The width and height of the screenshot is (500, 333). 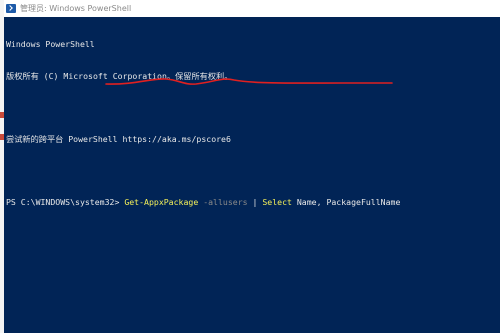 What do you see at coordinates (346, 201) in the screenshot?
I see `select-arguments: Name, PackageFullName` at bounding box center [346, 201].